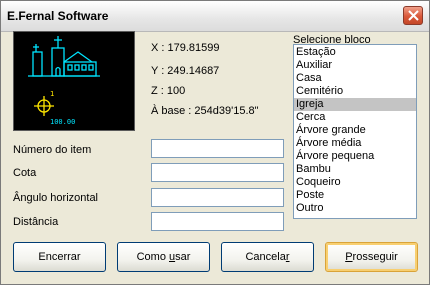  Describe the element at coordinates (355, 91) in the screenshot. I see `list-item: Cemitério` at that location.